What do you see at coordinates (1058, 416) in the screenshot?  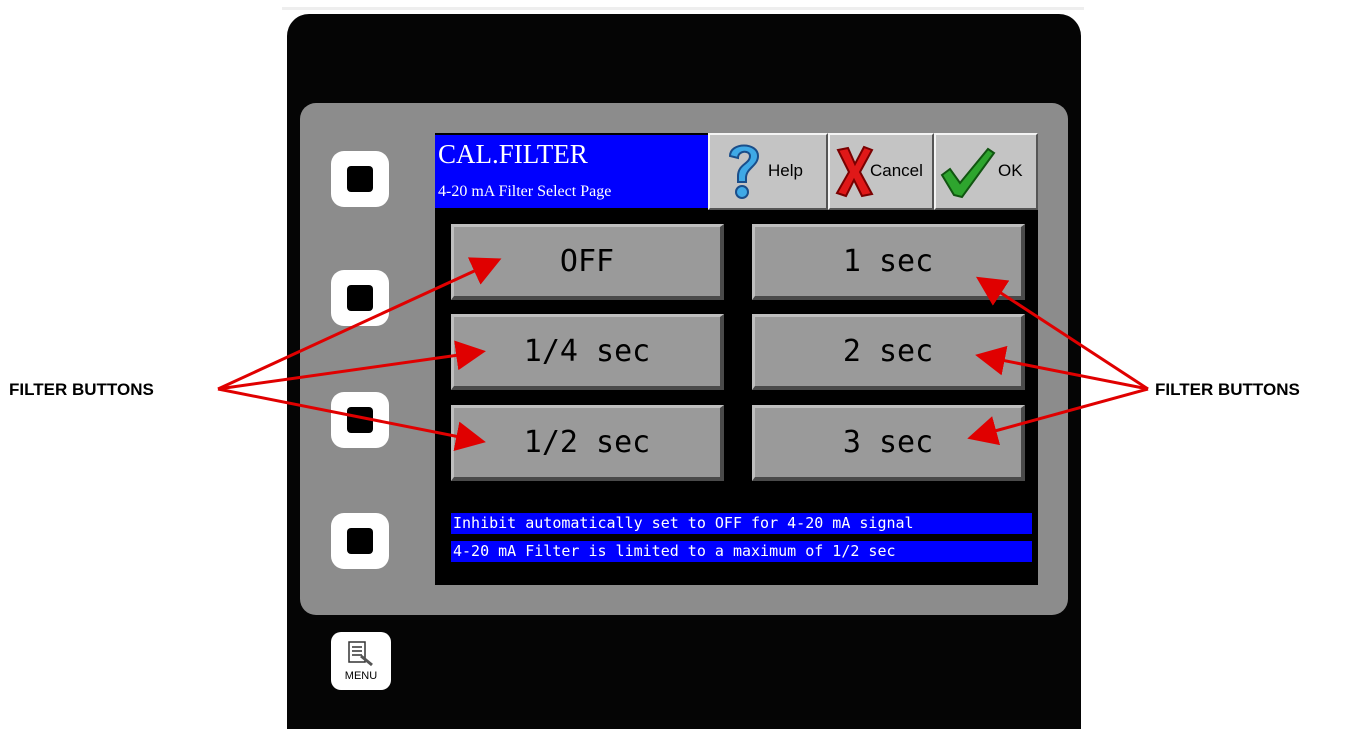 I see `arrow-to-3-sec` at bounding box center [1058, 416].